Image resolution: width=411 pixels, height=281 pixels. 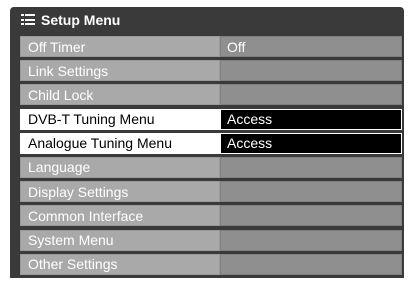 I want to click on menu-item-analogue-tuning-menu: Analogue Tuning Menu Access, so click(x=211, y=143).